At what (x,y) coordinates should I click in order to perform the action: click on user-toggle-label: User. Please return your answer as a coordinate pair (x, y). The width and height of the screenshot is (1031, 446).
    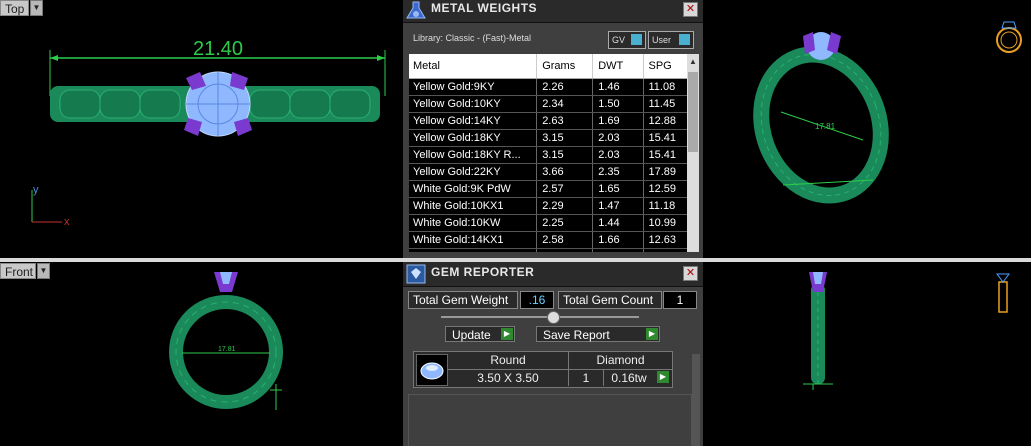
    Looking at the image, I should click on (662, 40).